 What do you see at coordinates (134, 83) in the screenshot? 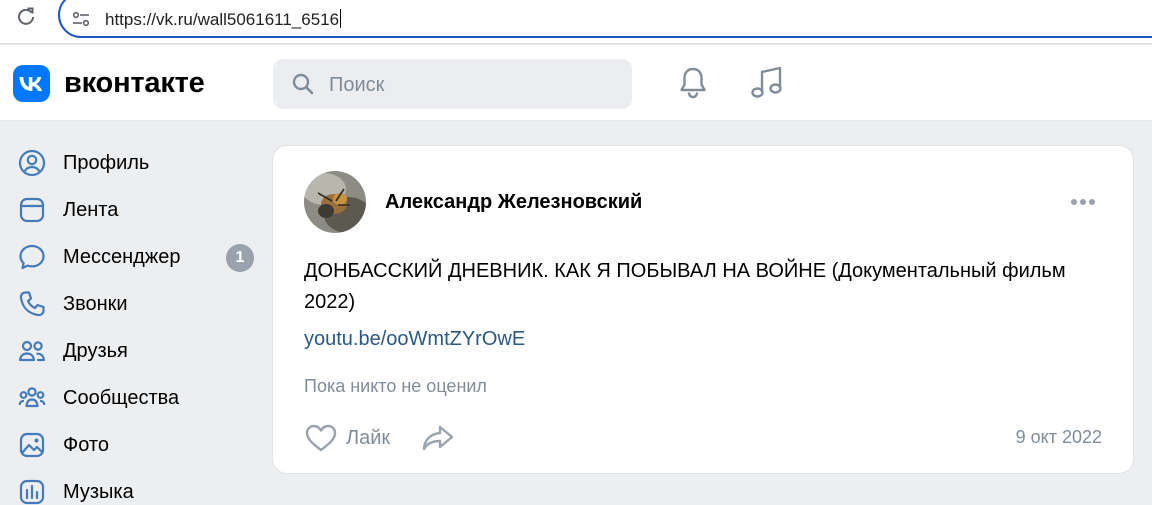
I see `brand-name: вконтакте` at bounding box center [134, 83].